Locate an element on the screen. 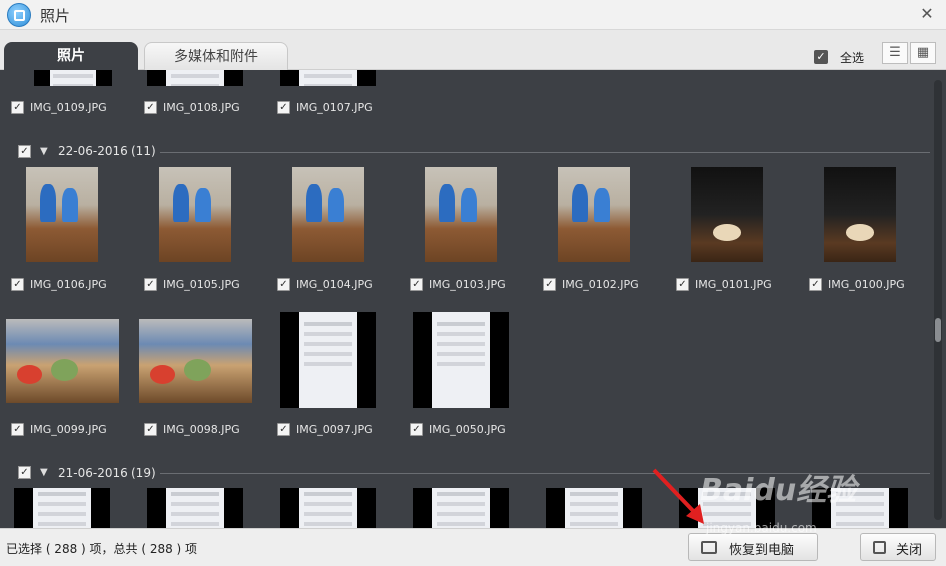 This screenshot has width=946, height=566. exit-icon is located at coordinates (879, 547).